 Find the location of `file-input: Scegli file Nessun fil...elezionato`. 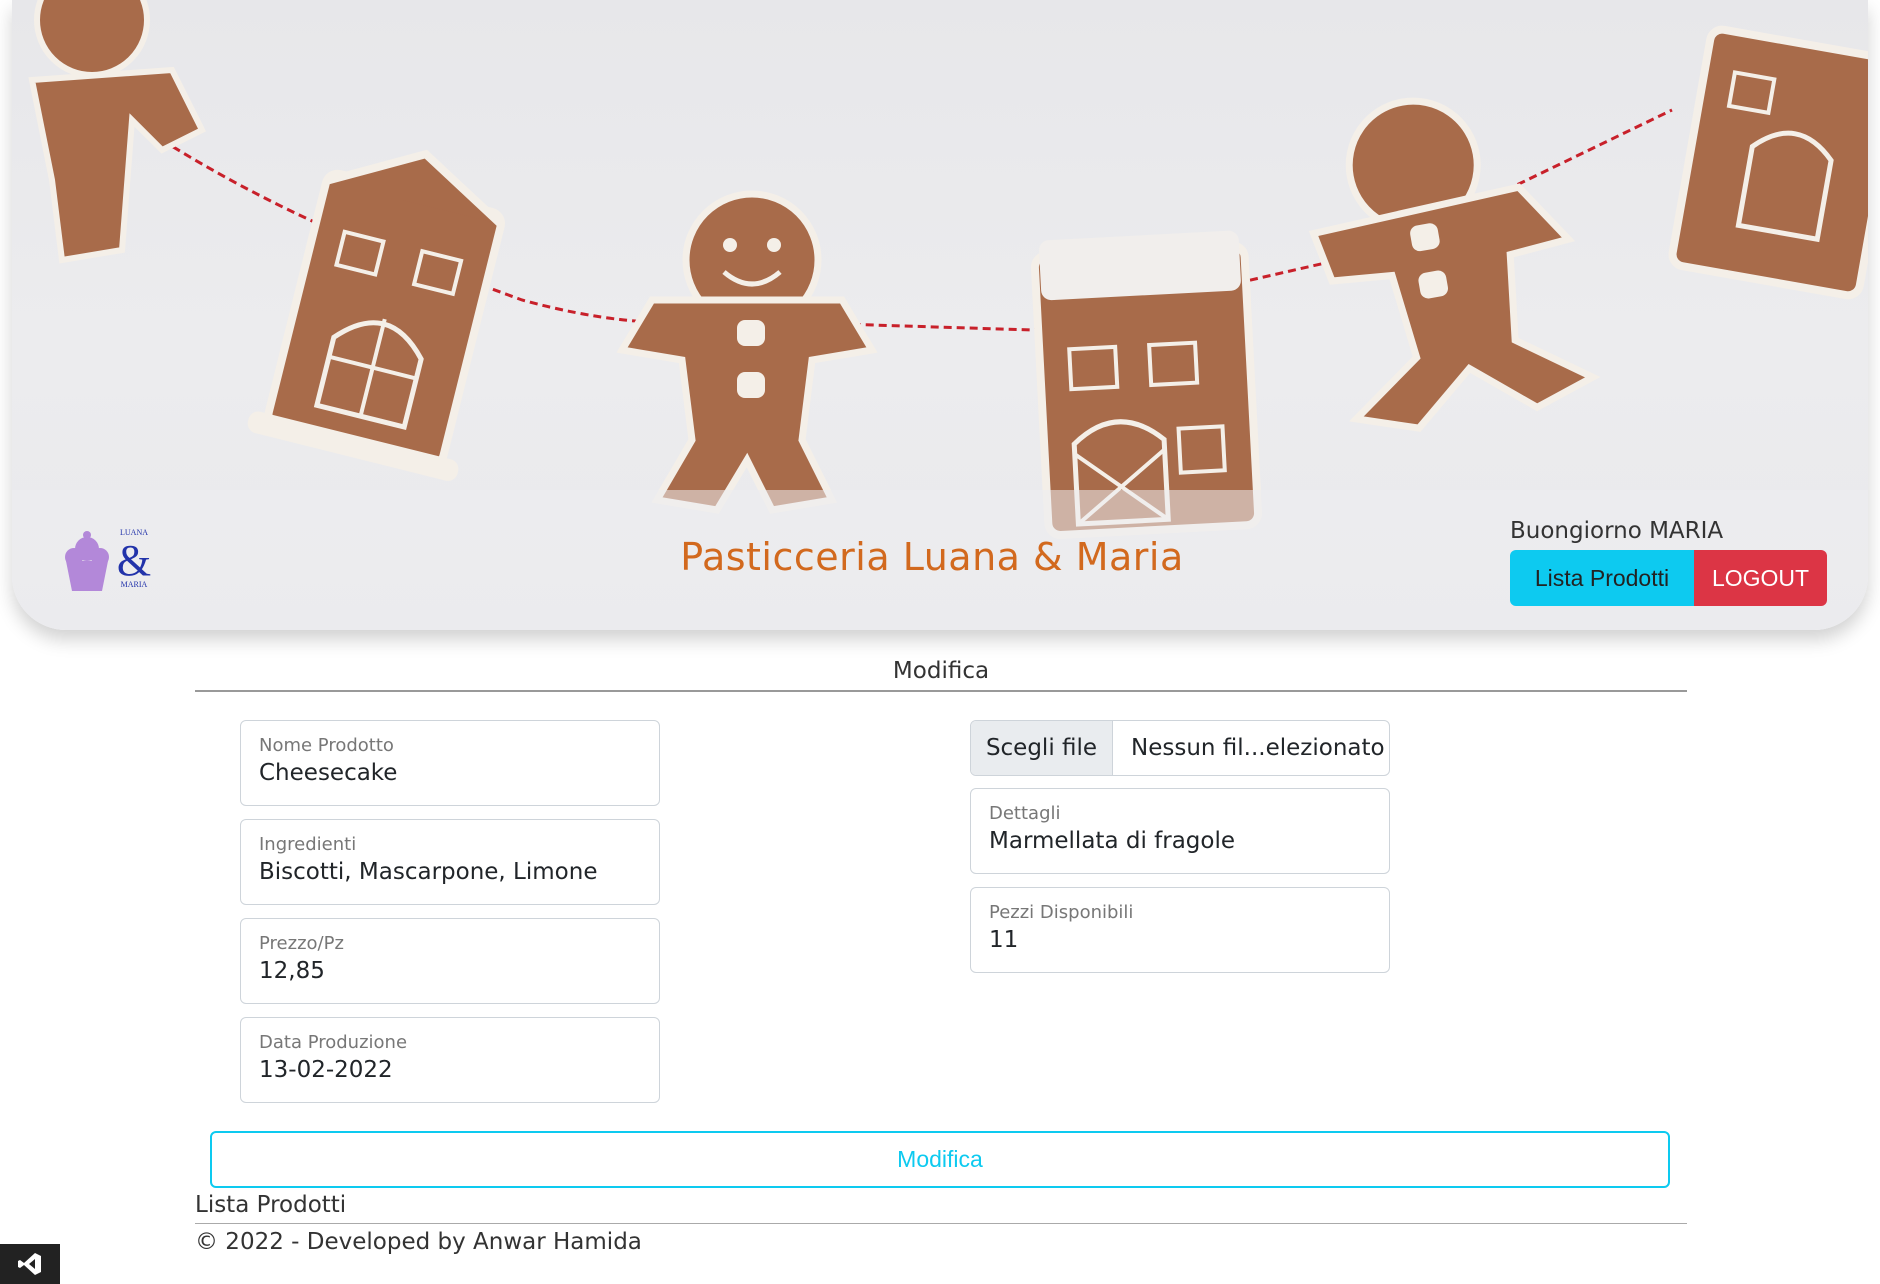

file-input: Scegli file Nessun fil...elezionato is located at coordinates (1180, 748).